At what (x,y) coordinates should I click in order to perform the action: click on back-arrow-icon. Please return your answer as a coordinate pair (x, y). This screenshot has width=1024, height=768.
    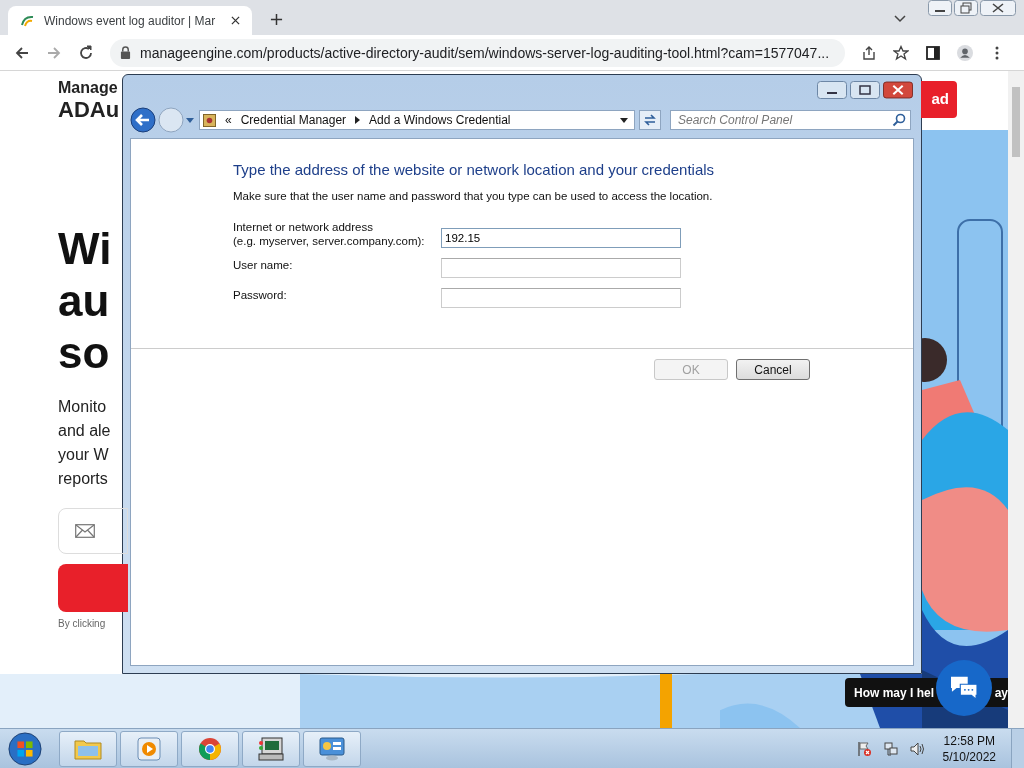
    Looking at the image, I should click on (22, 52).